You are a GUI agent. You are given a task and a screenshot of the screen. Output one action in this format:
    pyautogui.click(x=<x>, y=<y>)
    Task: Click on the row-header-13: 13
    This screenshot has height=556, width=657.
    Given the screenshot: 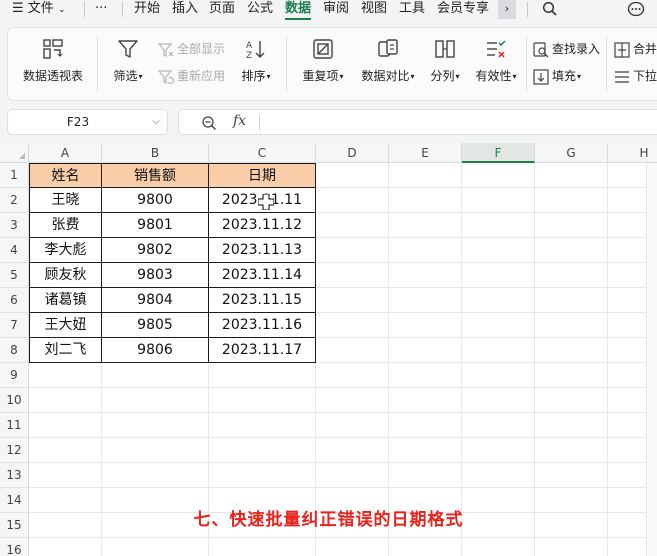 What is the action you would take?
    pyautogui.click(x=14, y=475)
    